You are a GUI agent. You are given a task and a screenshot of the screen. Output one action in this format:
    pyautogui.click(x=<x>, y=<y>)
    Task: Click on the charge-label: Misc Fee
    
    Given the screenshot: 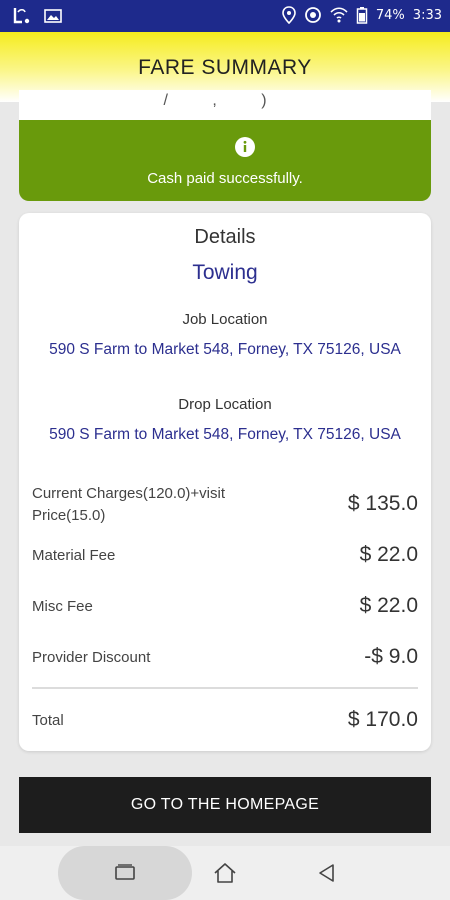 What is the action you would take?
    pyautogui.click(x=62, y=606)
    